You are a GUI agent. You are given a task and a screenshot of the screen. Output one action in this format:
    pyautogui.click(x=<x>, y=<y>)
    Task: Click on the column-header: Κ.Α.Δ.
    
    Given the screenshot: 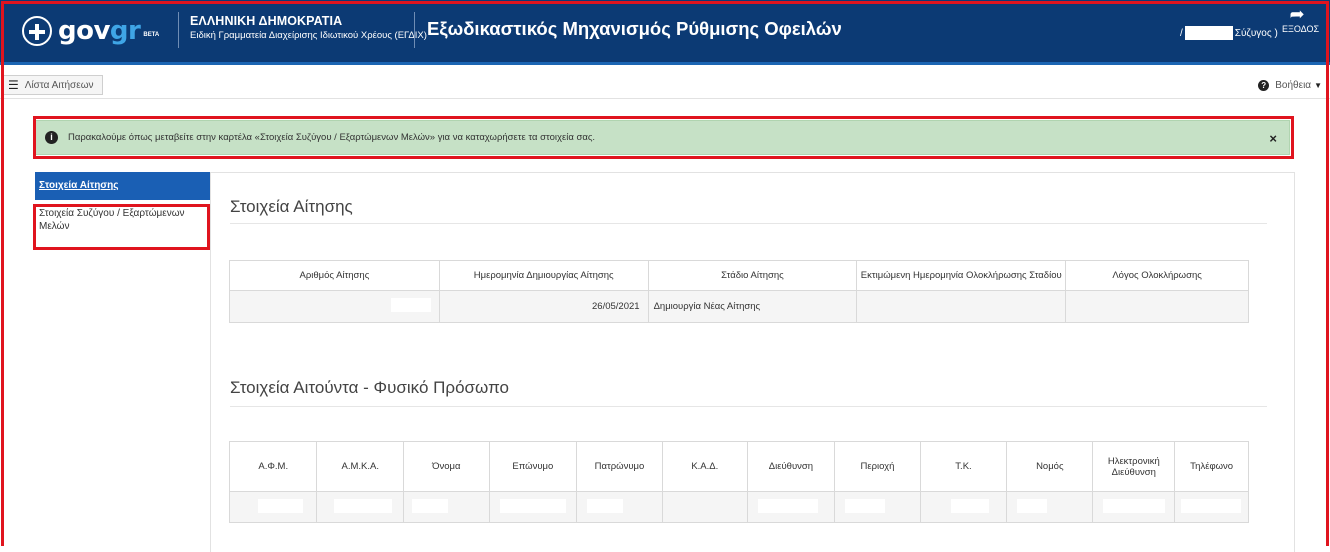 What is the action you would take?
    pyautogui.click(x=704, y=466)
    